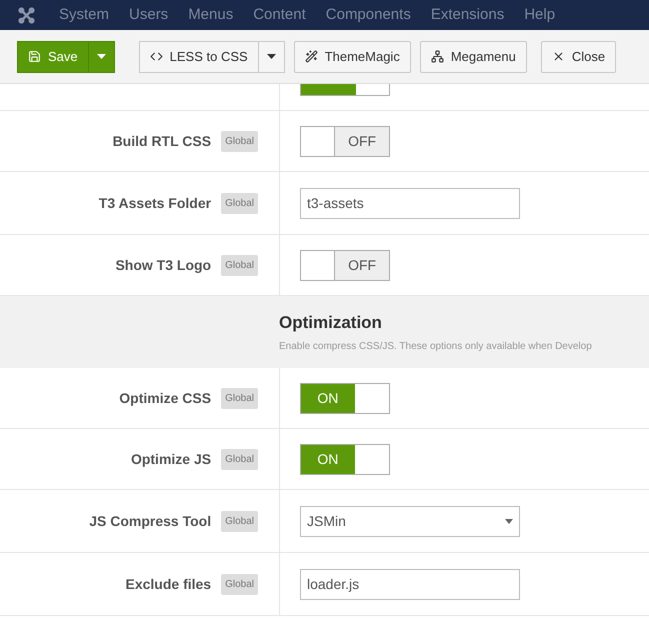 The height and width of the screenshot is (621, 649). I want to click on field-label: Show T3 Logo, so click(163, 265).